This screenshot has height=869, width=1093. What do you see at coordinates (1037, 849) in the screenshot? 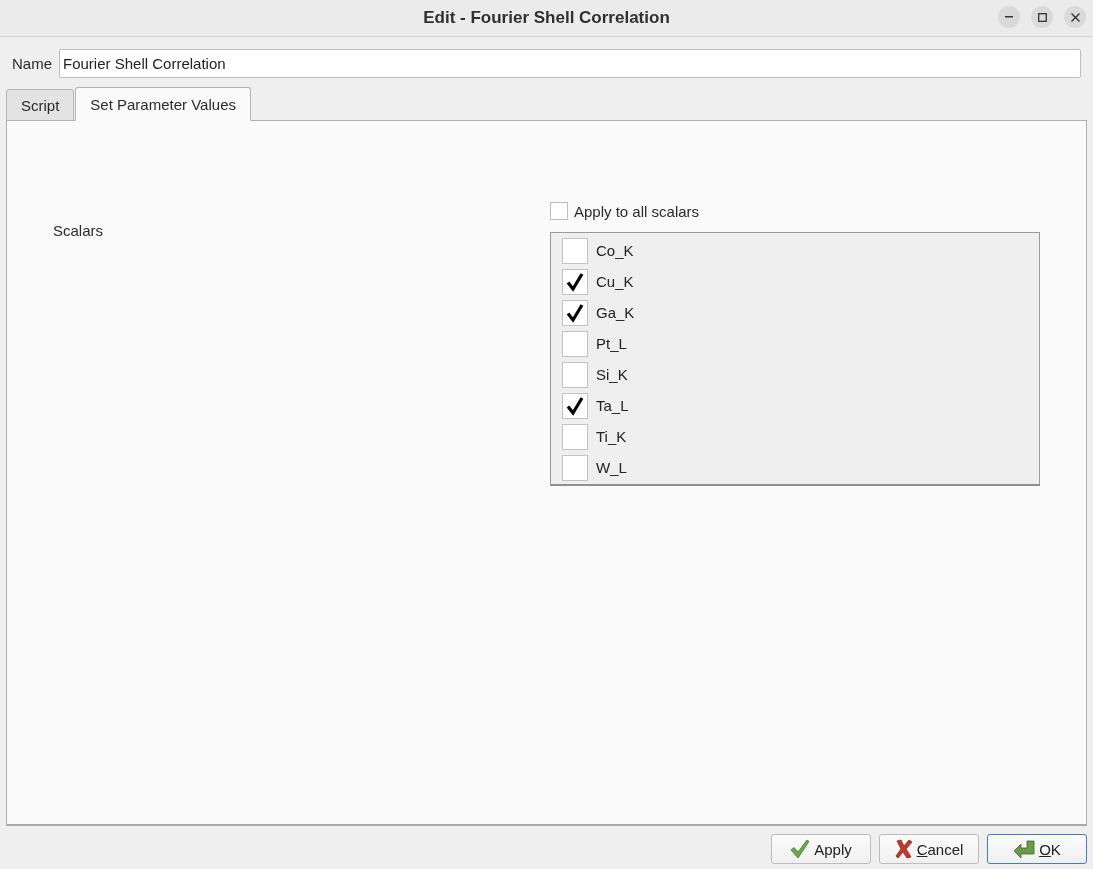
I see `ok-button: OK` at bounding box center [1037, 849].